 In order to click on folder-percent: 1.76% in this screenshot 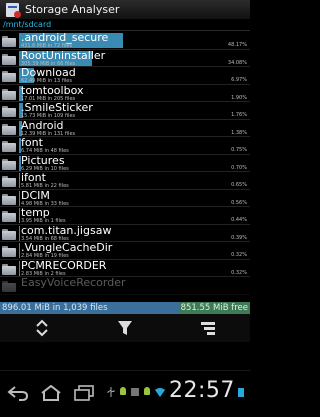, I will do `click(239, 115)`.